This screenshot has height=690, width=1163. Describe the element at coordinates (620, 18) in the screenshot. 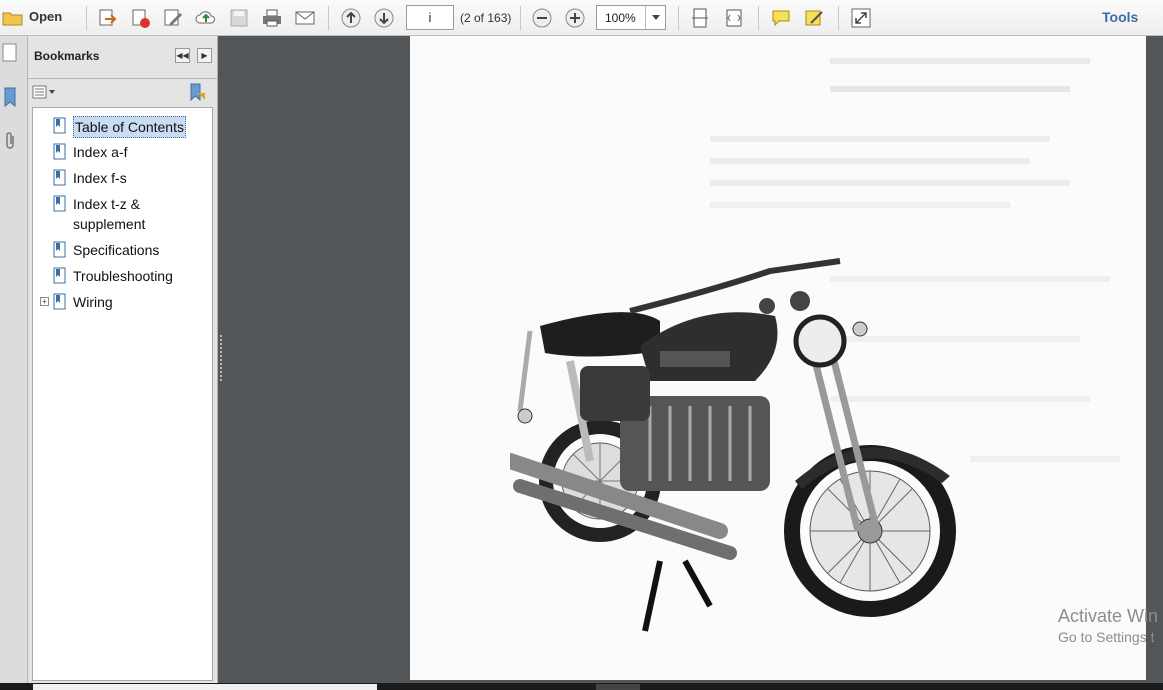

I see `zoom-value: 100%` at that location.